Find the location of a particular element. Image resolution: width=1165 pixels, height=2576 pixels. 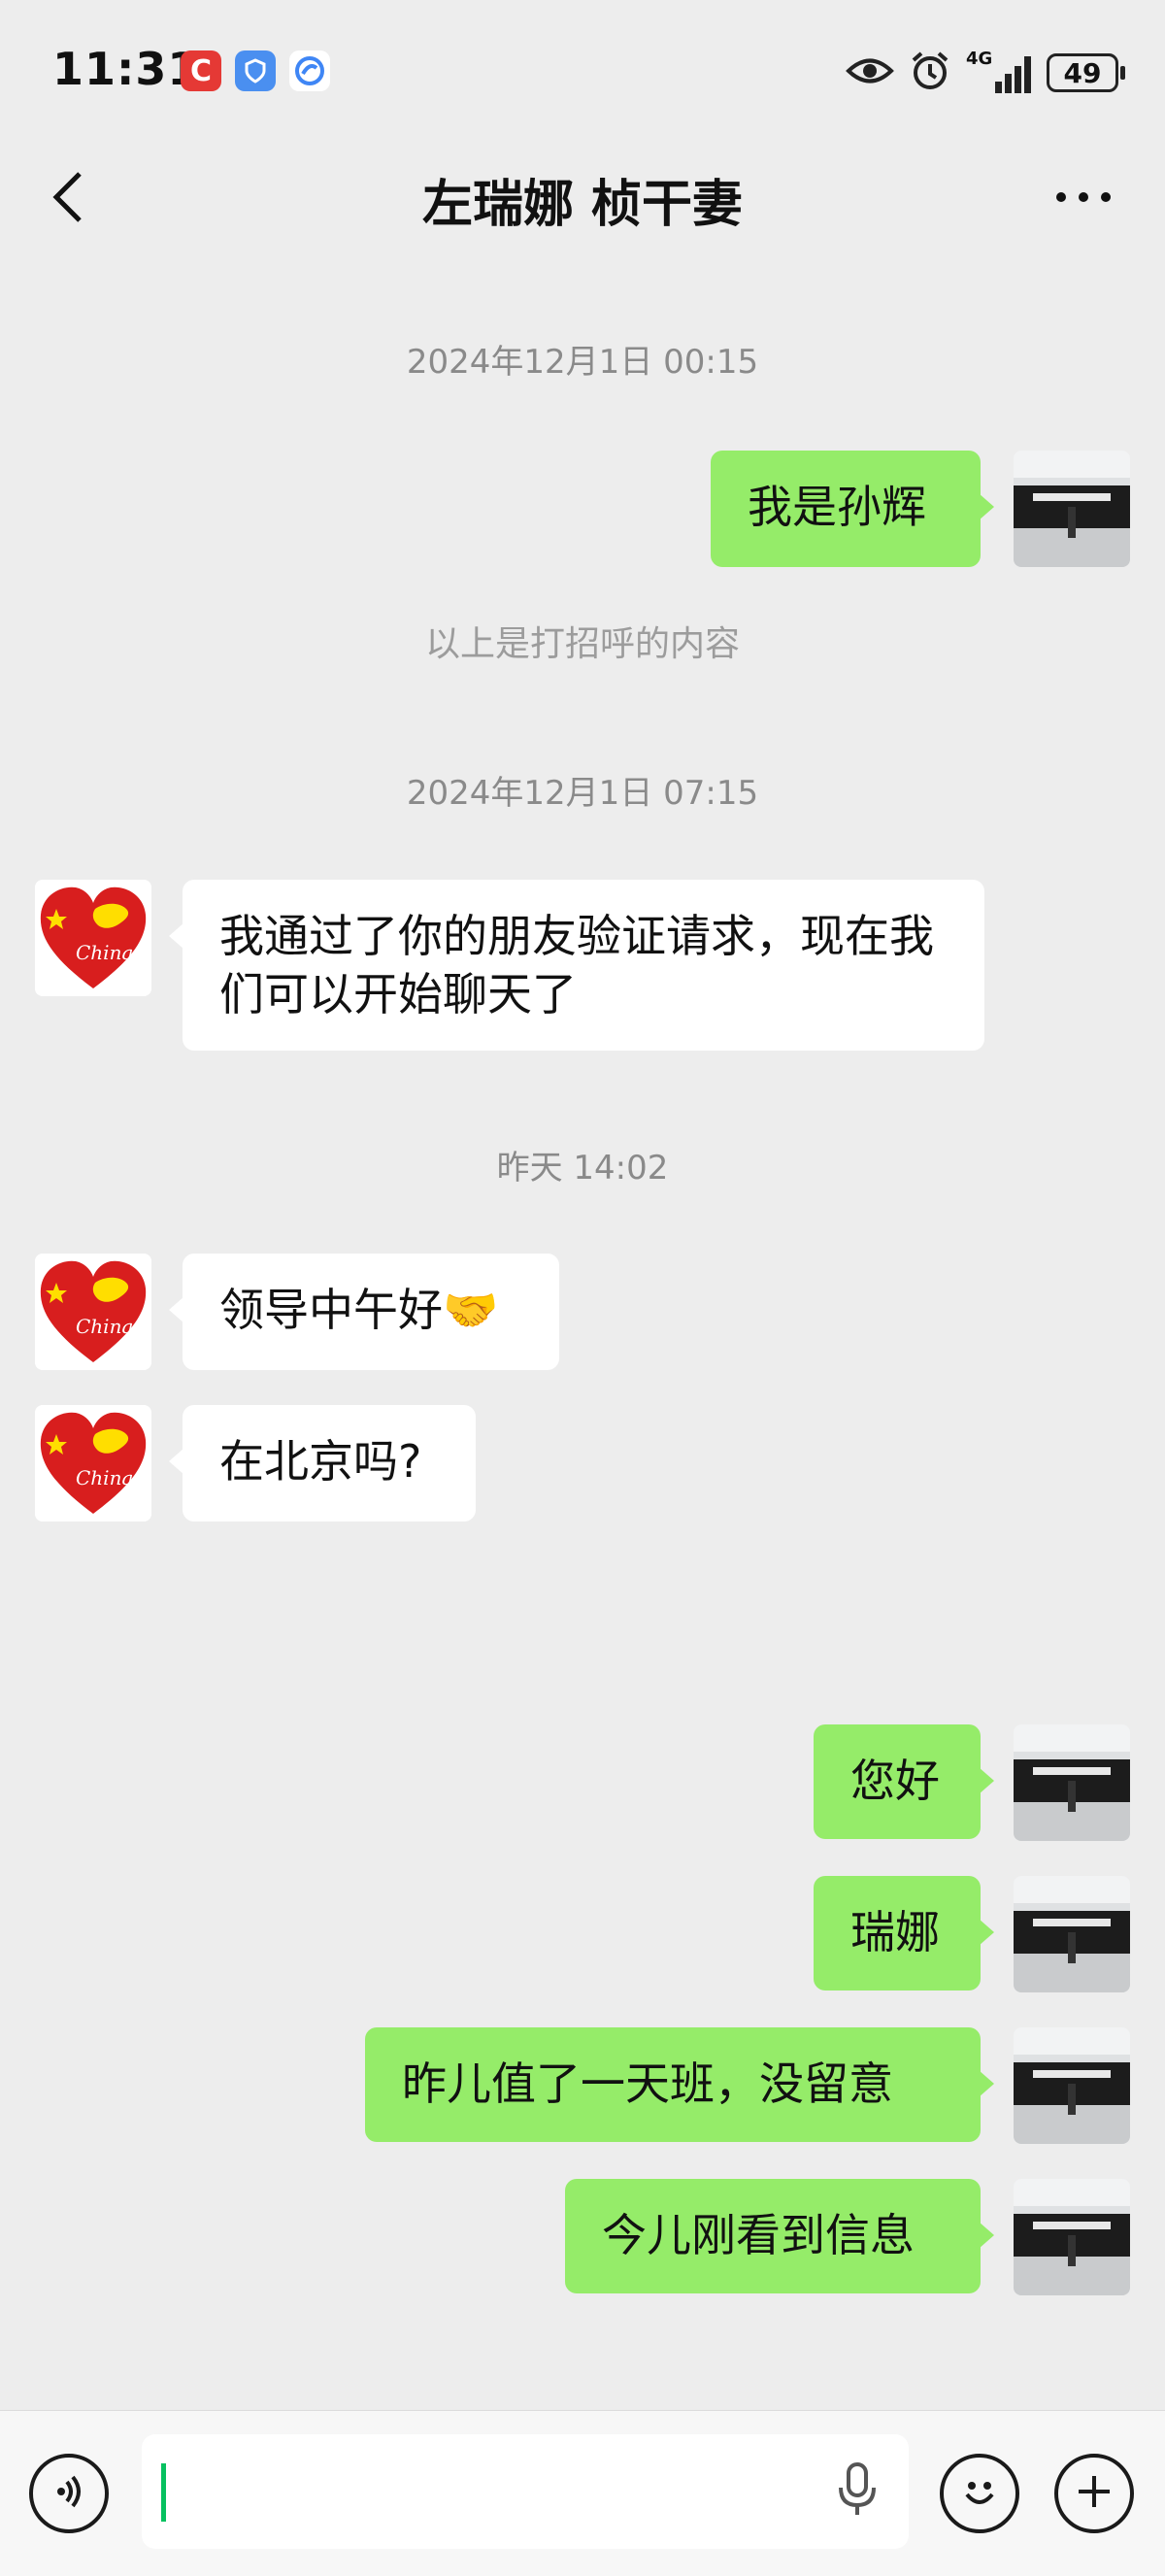

more-functions-button is located at coordinates (1094, 2493).